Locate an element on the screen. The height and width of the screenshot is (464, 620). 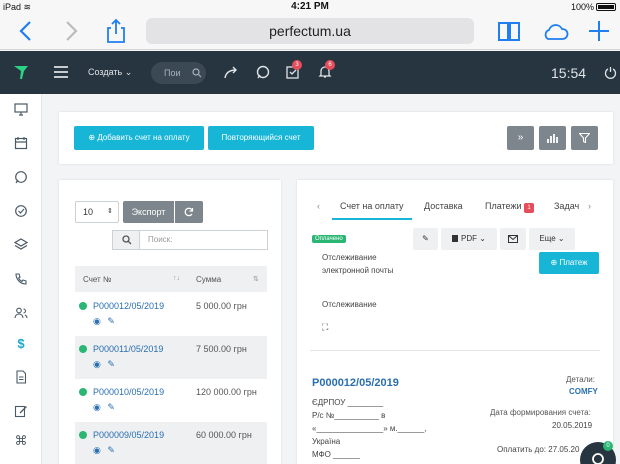
invoice-number: P000011/05/2019 is located at coordinates (128, 349).